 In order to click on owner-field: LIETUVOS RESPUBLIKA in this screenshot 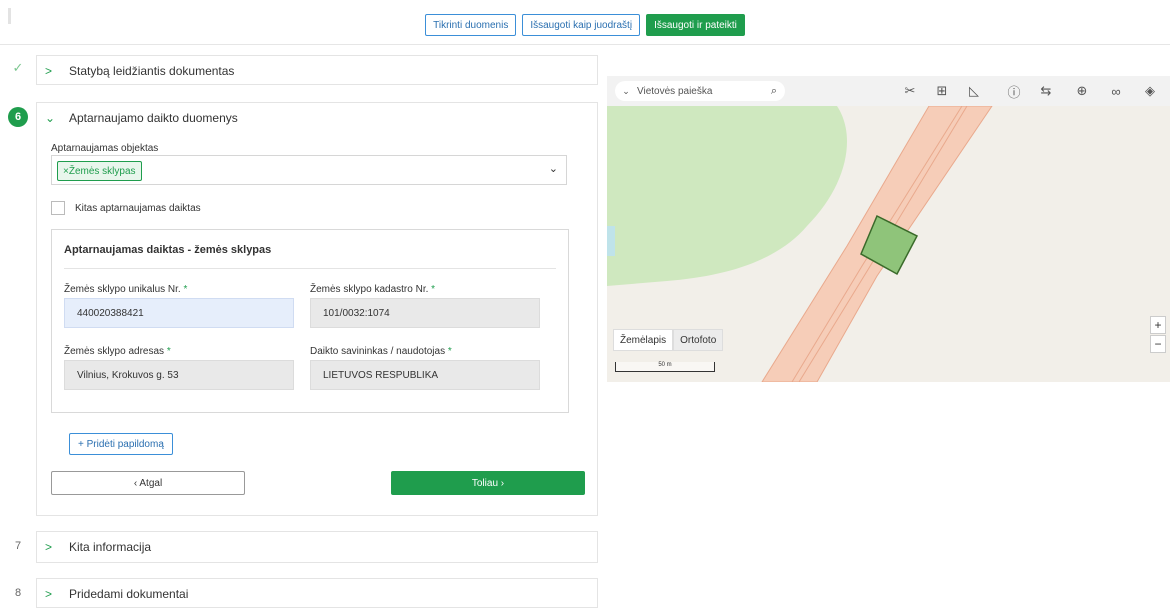, I will do `click(425, 375)`.